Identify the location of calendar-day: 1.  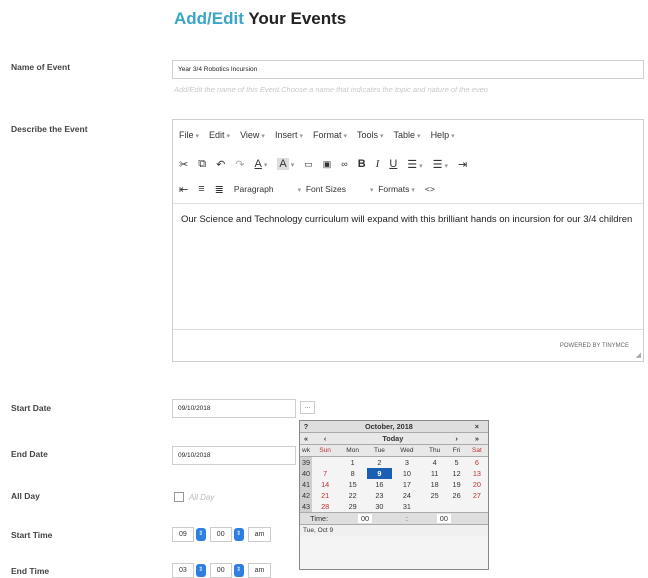
(352, 463).